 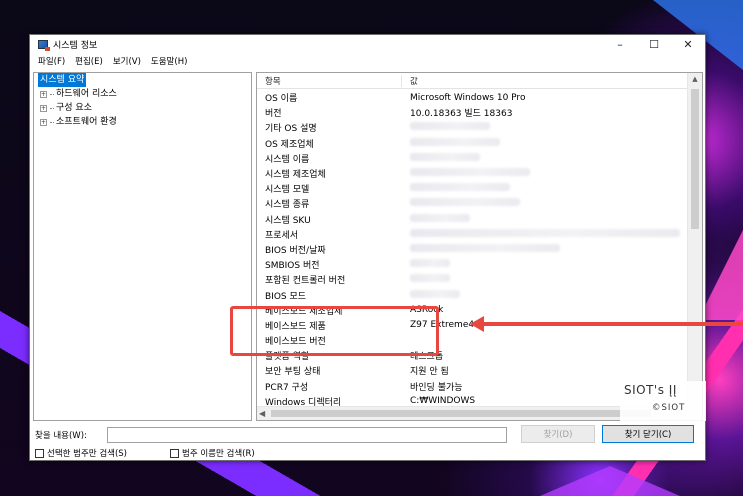 I want to click on column-header-item: 항목, so click(x=329, y=80).